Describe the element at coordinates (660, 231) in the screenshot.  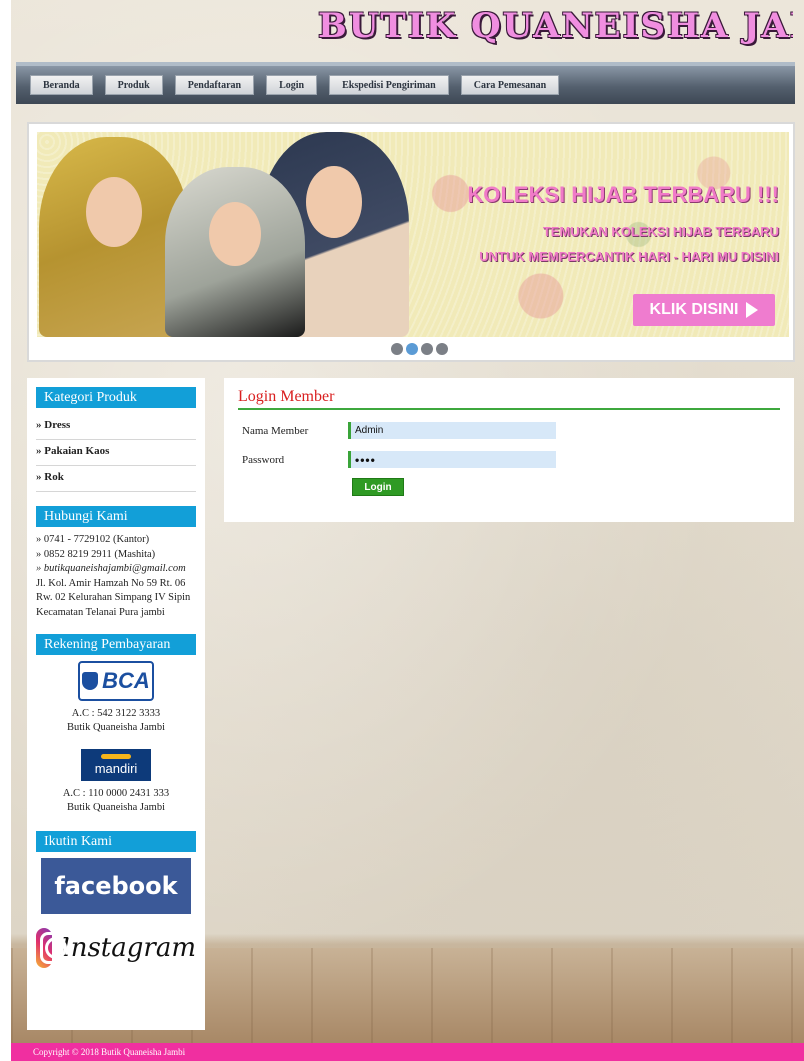
I see `banner-subtitle-1: TEMUKAN KOLEKSI HIJAB TERBARU` at that location.